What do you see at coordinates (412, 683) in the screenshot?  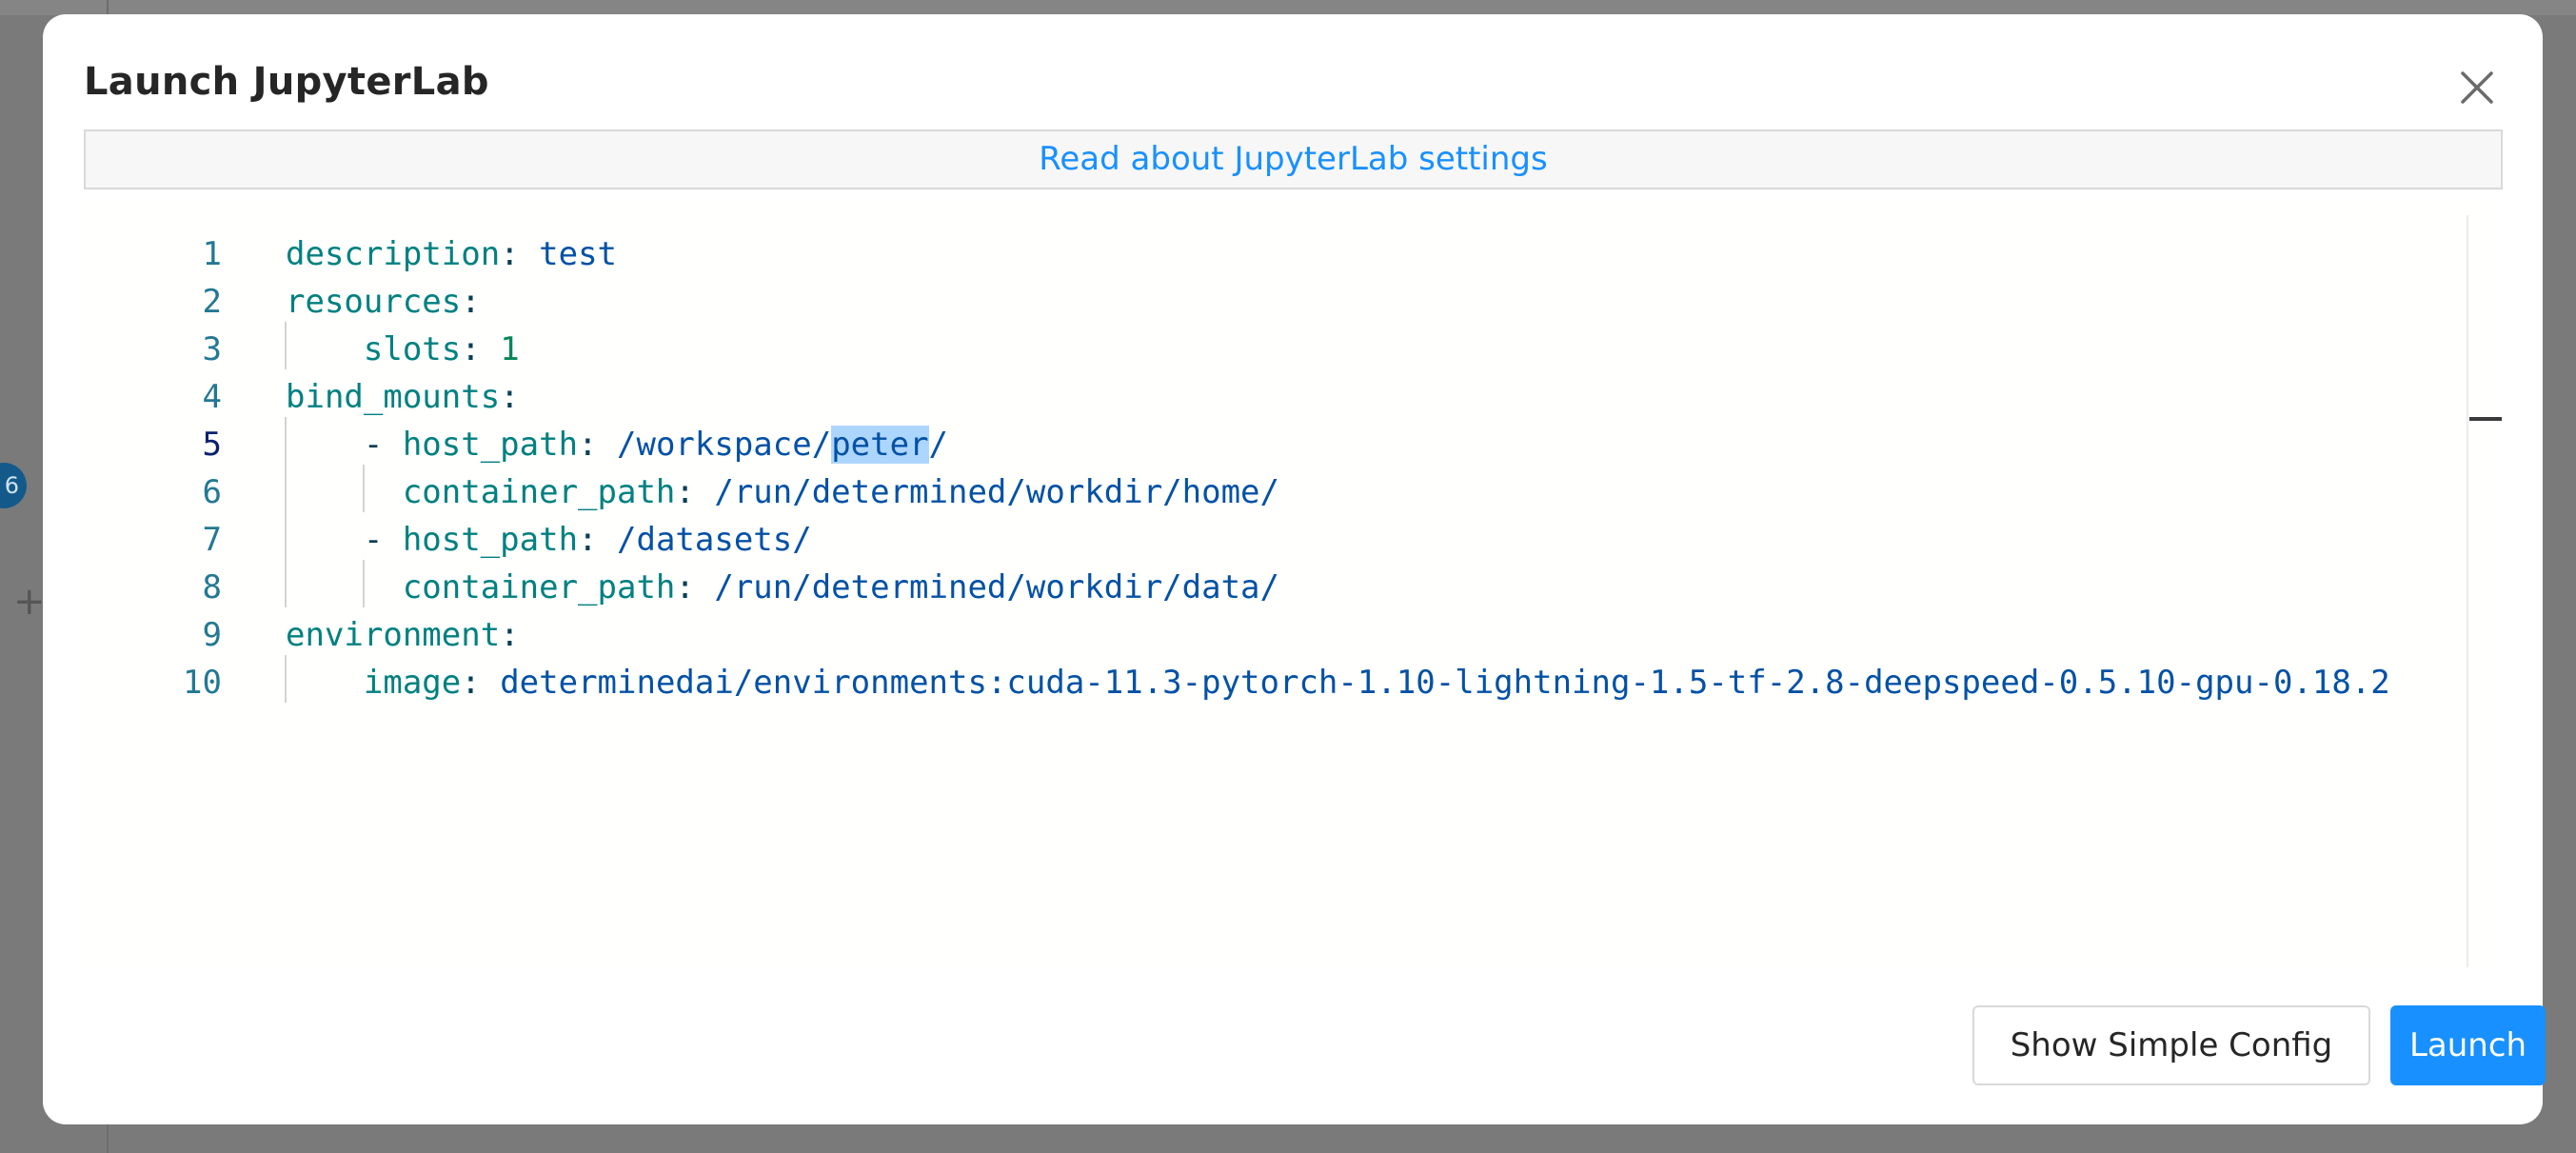 I see `code-token: image` at bounding box center [412, 683].